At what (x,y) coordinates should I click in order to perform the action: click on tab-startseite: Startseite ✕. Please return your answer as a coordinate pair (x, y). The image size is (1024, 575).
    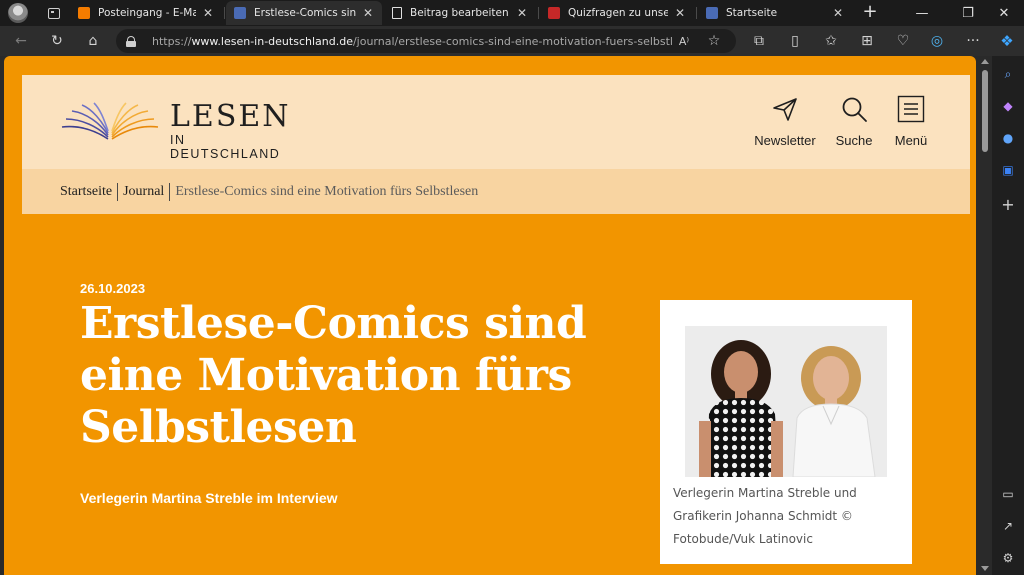
    Looking at the image, I should click on (775, 13).